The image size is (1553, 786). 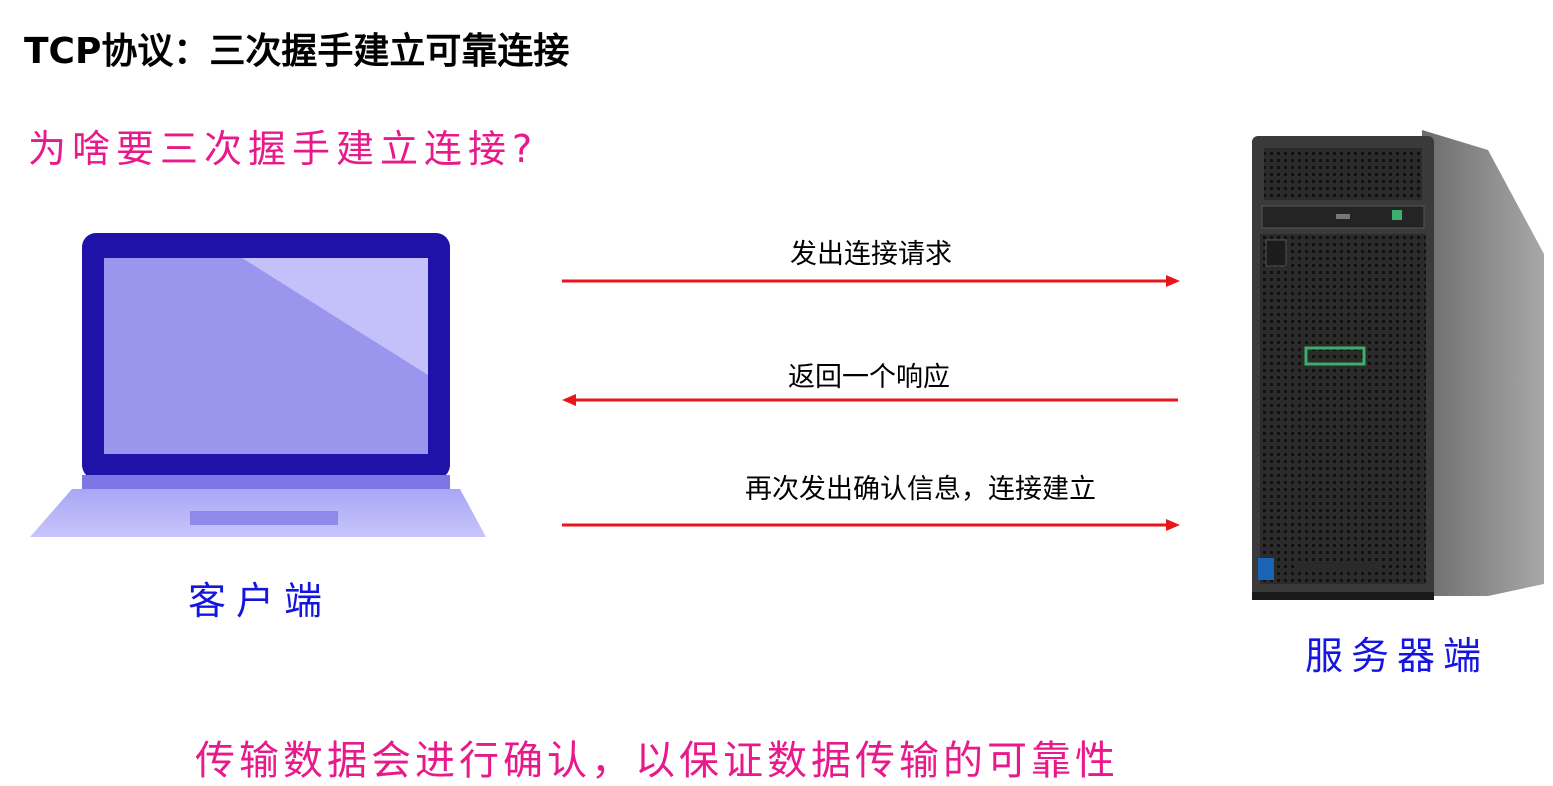 What do you see at coordinates (871, 281) in the screenshot?
I see `arrow-syn` at bounding box center [871, 281].